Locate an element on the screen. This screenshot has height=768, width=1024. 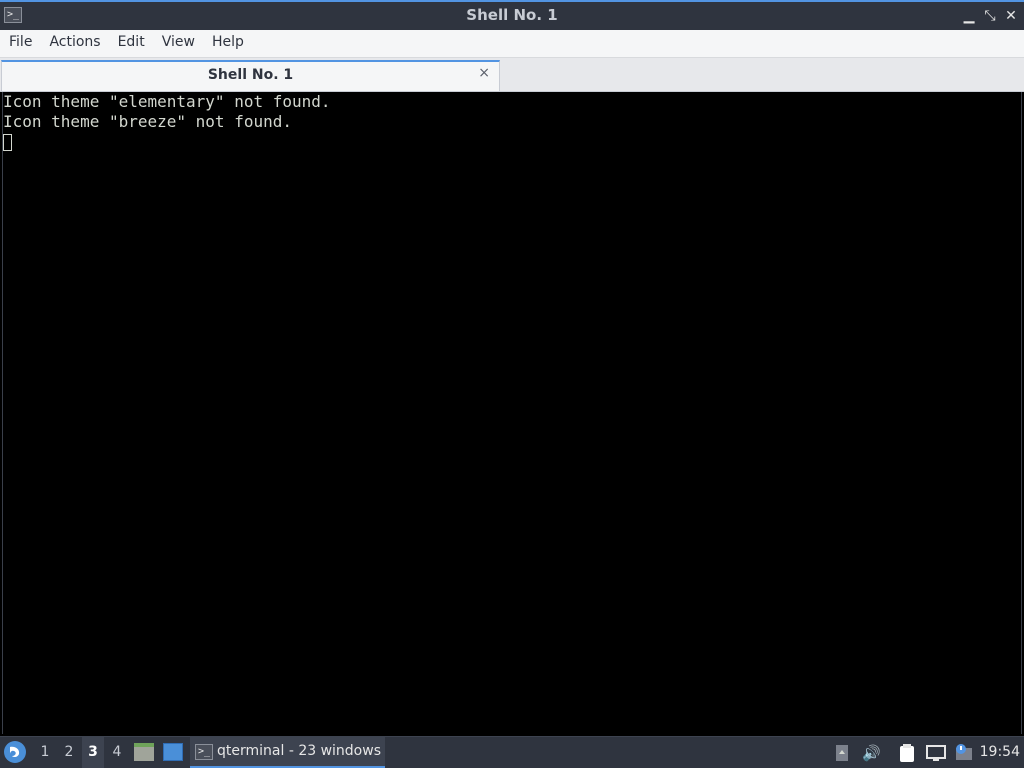
file-manager-icon is located at coordinates (144, 752).